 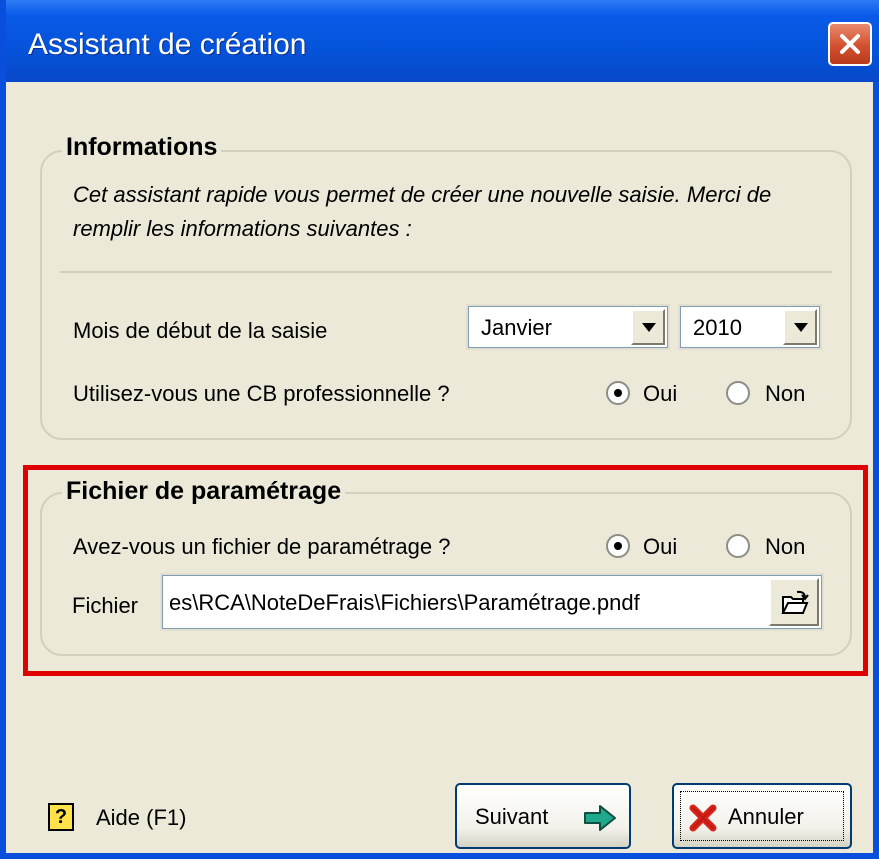 What do you see at coordinates (618, 546) in the screenshot?
I see `param-yes-radio` at bounding box center [618, 546].